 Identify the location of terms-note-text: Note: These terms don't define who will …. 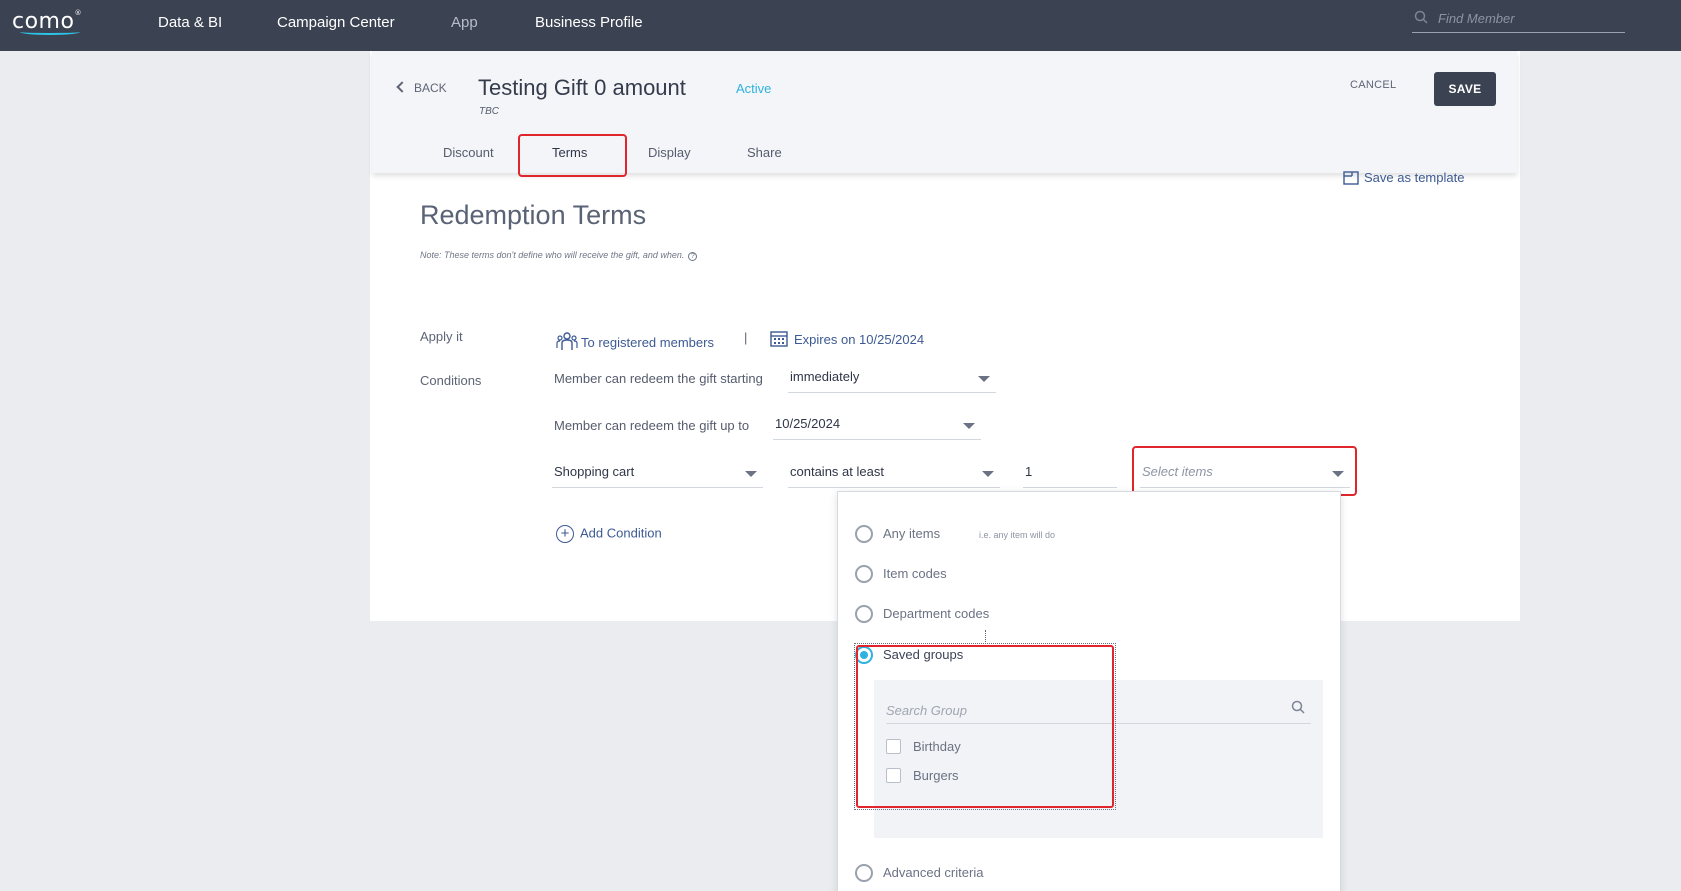
(552, 255).